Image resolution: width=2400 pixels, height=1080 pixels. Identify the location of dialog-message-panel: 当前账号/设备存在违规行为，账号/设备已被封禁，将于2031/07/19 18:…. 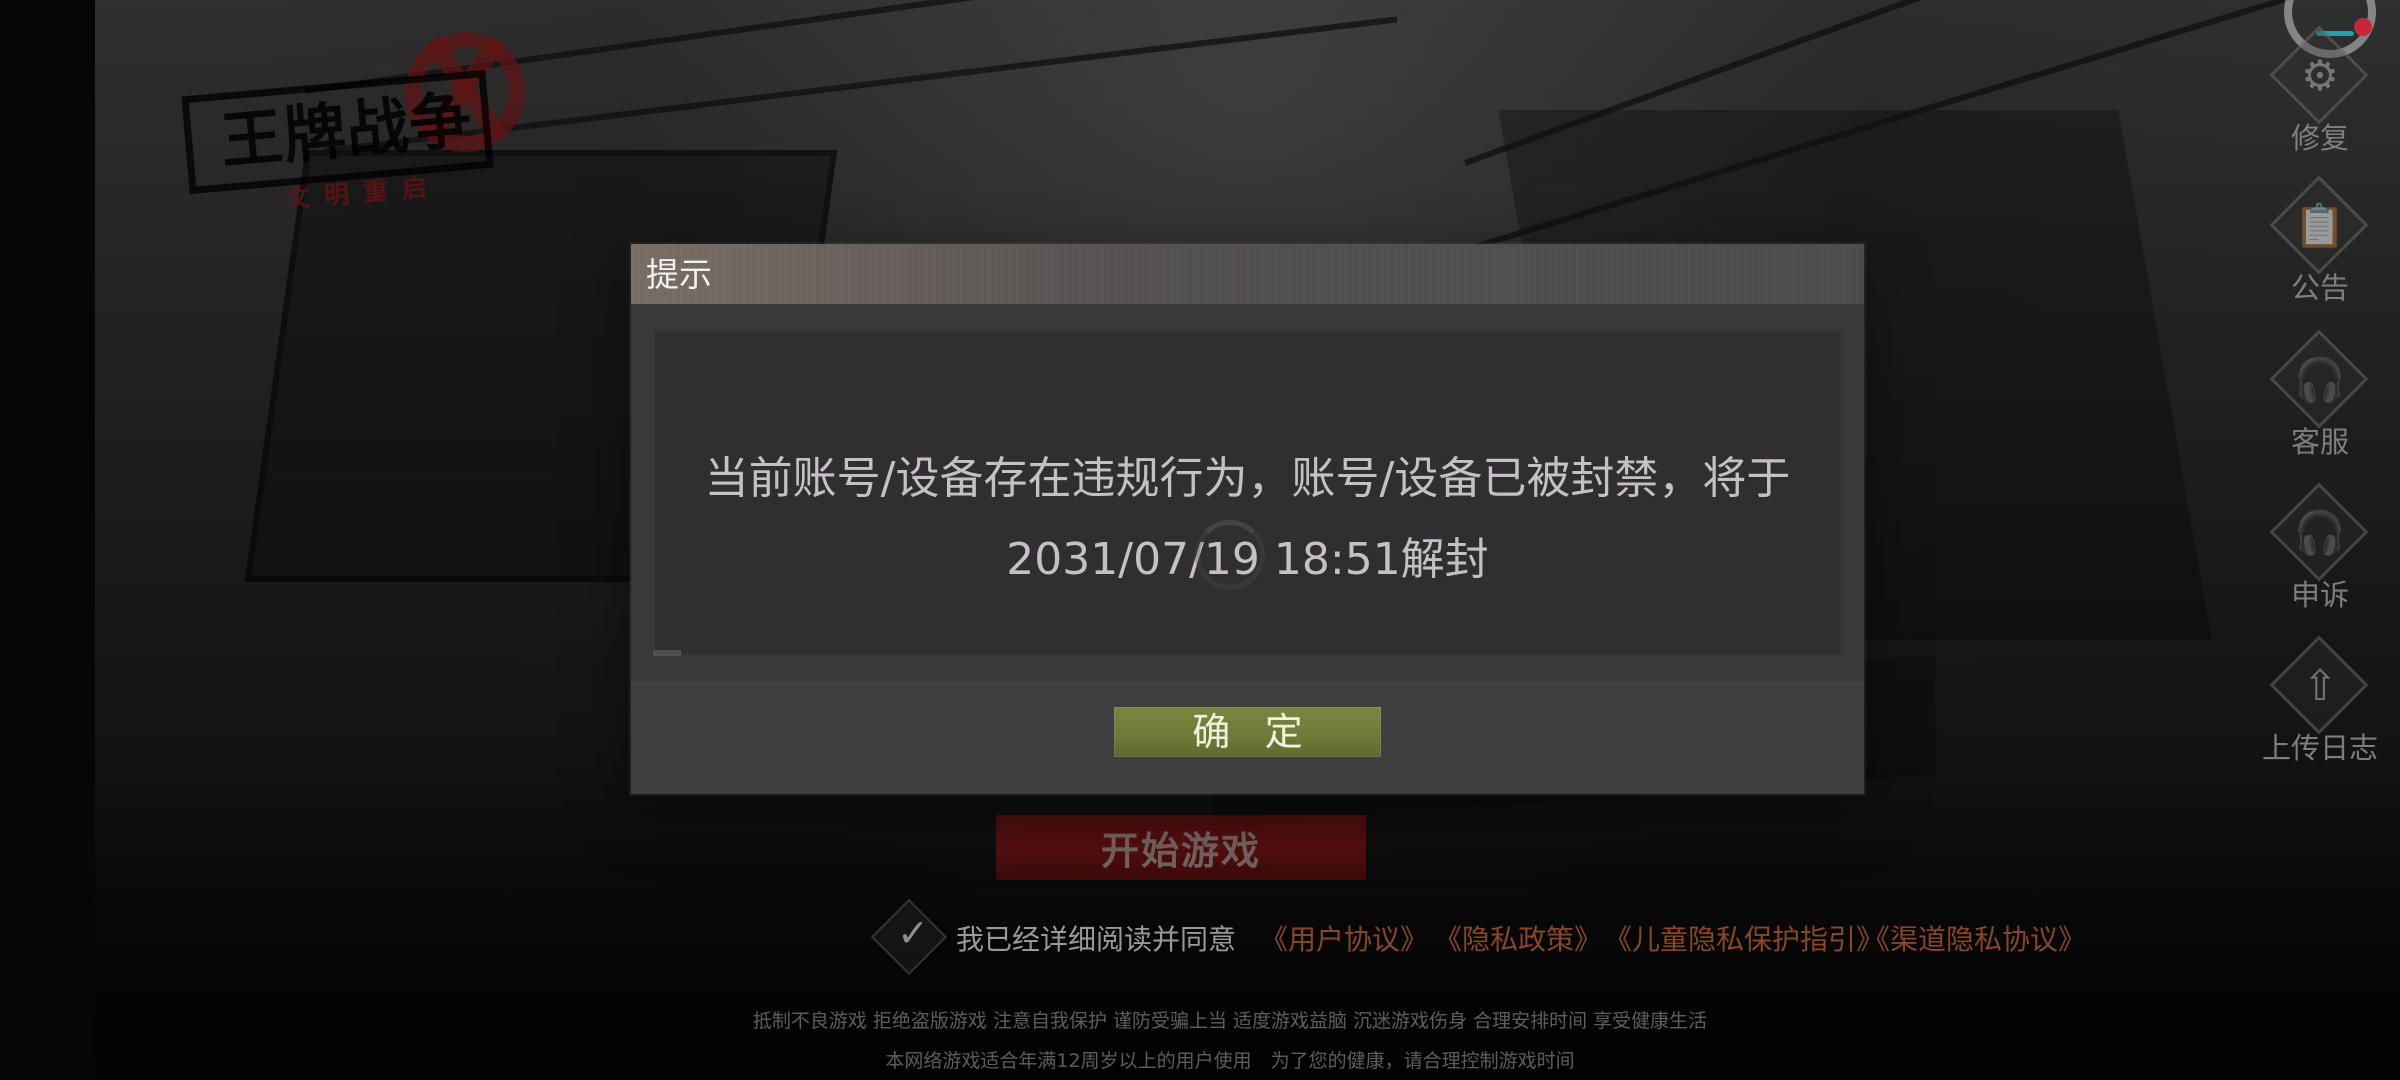
(1247, 493).